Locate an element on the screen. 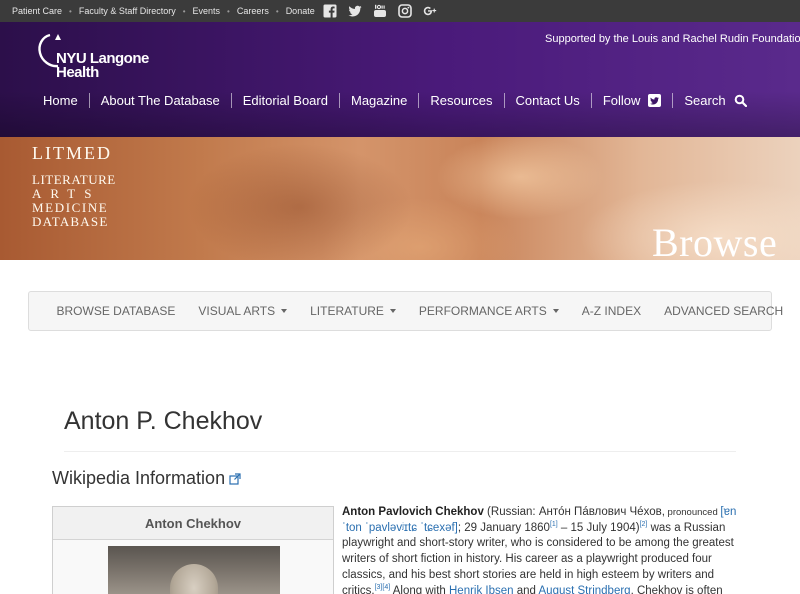 The image size is (800, 594). logo-line-2: Health is located at coordinates (77, 72).